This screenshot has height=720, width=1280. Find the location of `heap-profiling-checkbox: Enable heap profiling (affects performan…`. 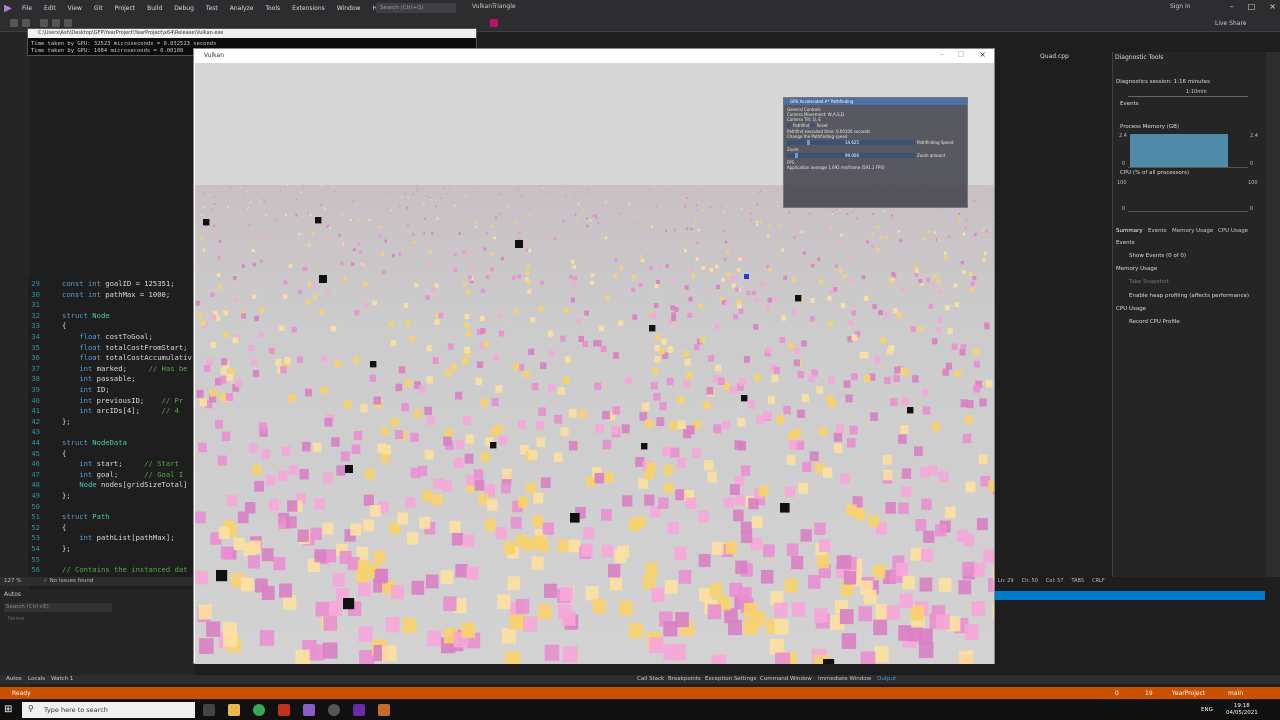

heap-profiling-checkbox: Enable heap profiling (affects performan… is located at coordinates (1189, 296).